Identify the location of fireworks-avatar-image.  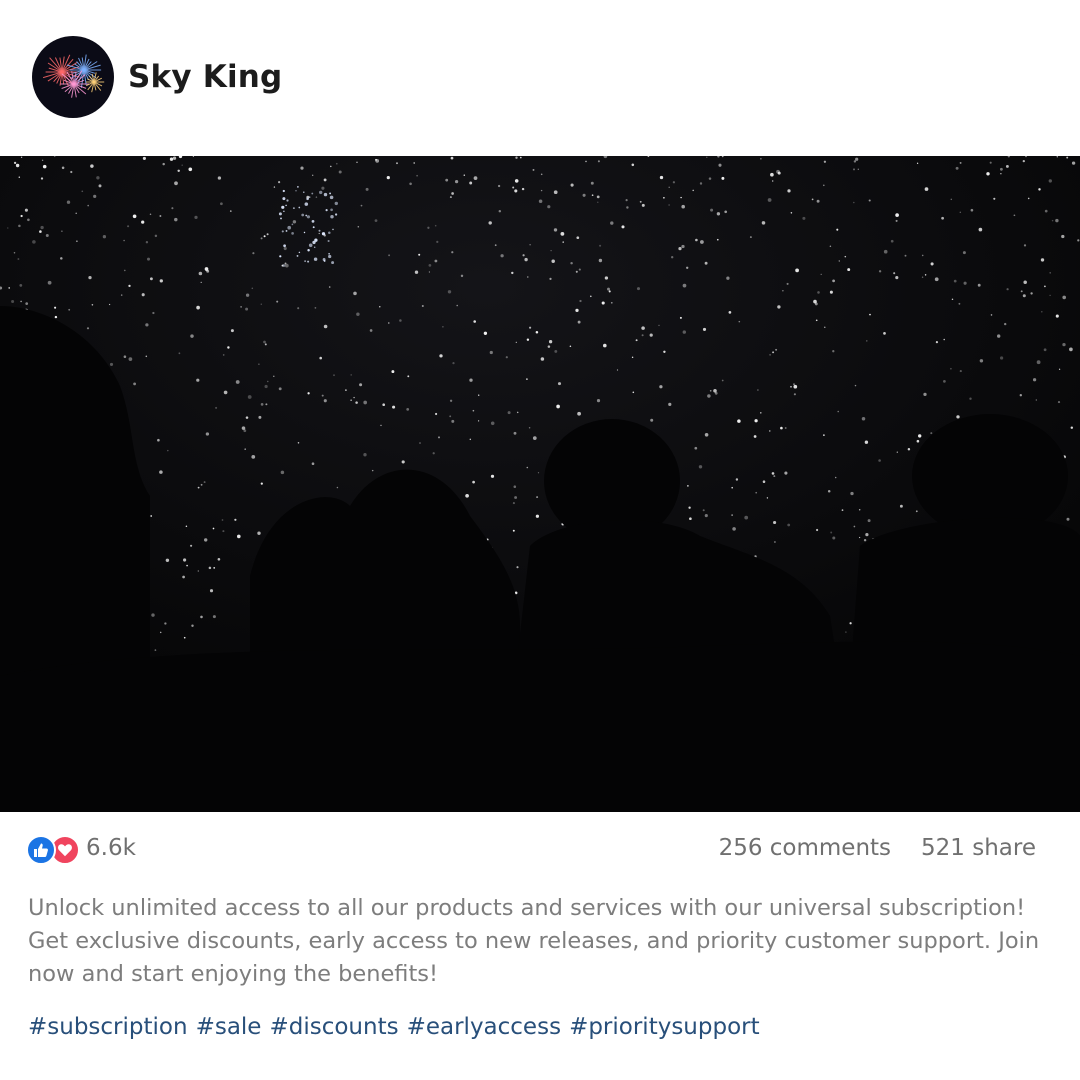
(73, 76).